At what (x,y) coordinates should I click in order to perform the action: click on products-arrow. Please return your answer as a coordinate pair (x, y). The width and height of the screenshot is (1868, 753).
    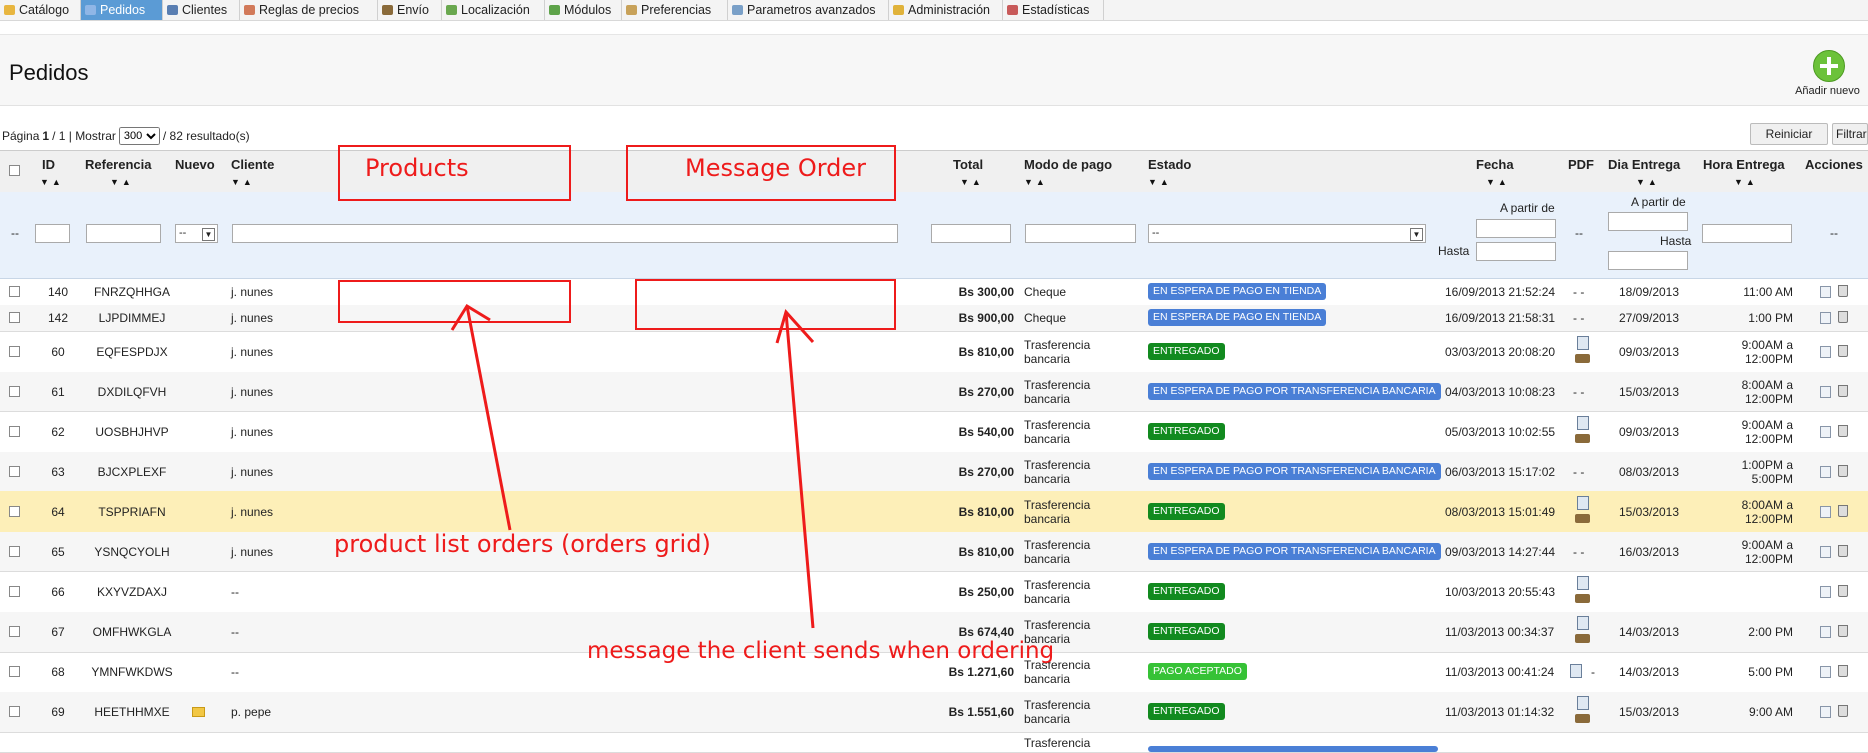
    Looking at the image, I should click on (488, 418).